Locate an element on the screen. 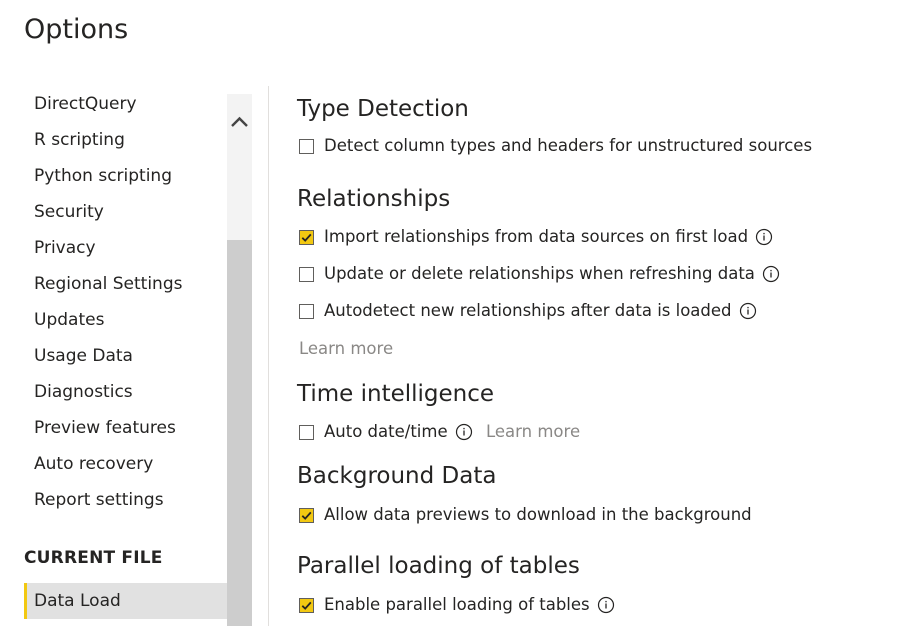  relationships-learn-more-link: Learn more is located at coordinates (346, 349).